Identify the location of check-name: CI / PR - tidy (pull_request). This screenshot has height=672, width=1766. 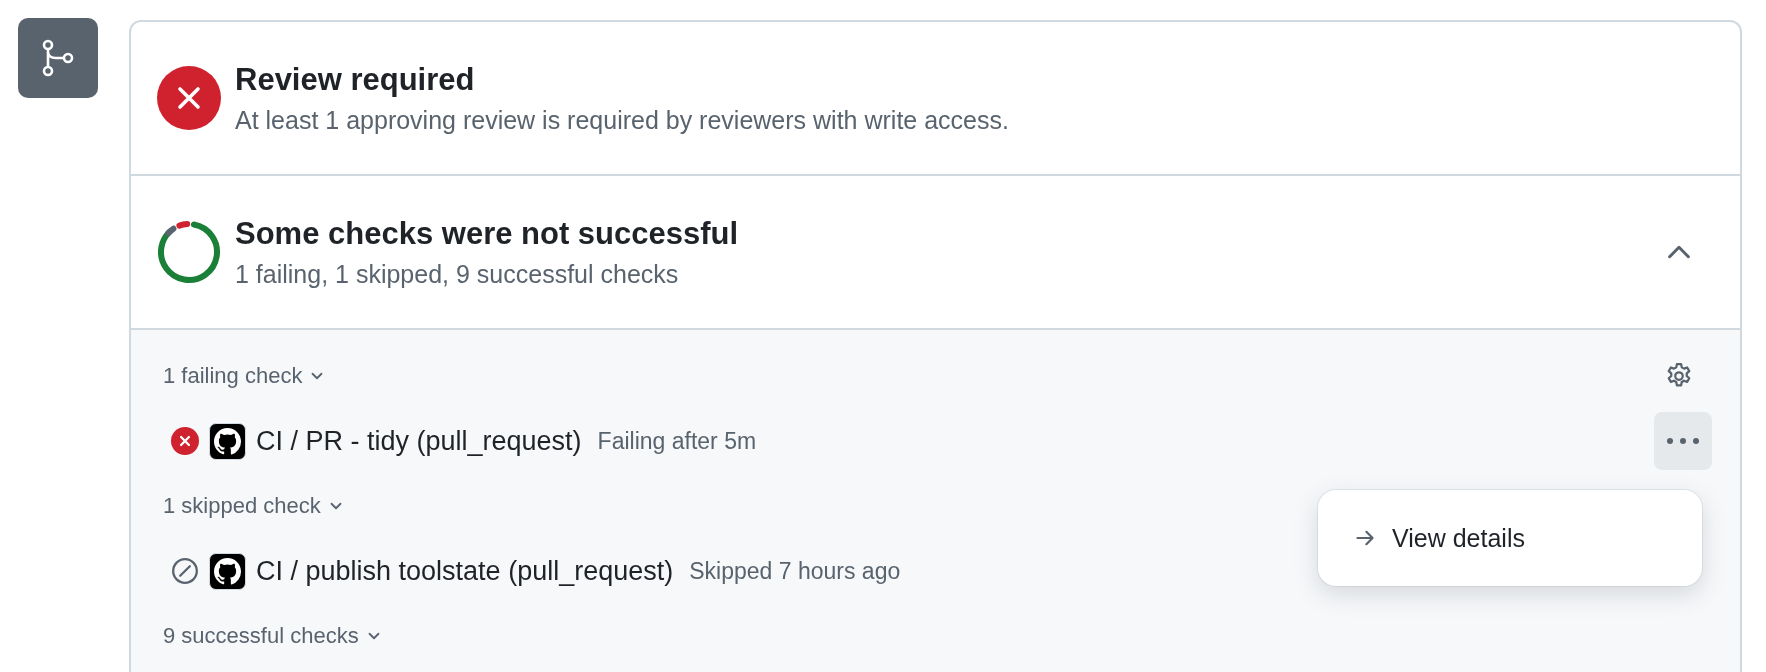
(419, 441).